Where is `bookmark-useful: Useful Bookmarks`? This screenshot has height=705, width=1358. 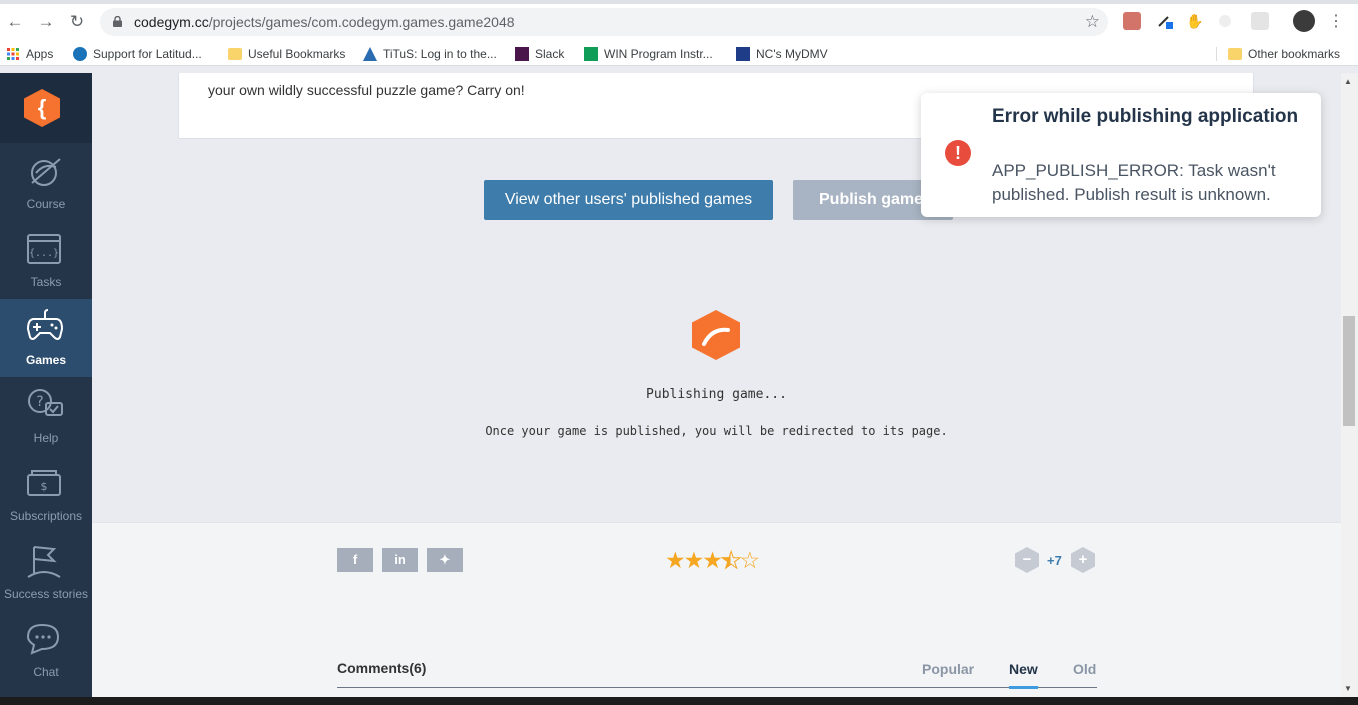
bookmark-useful: Useful Bookmarks is located at coordinates (286, 54).